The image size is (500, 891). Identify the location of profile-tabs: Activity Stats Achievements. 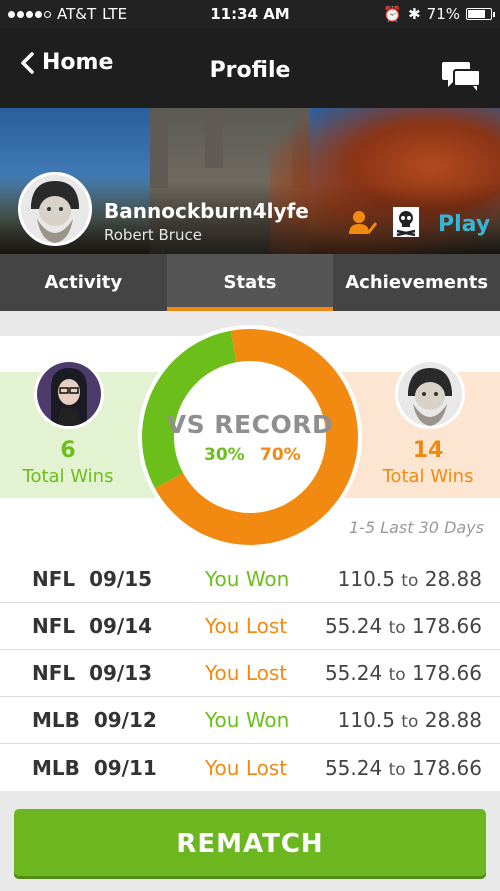
(250, 282).